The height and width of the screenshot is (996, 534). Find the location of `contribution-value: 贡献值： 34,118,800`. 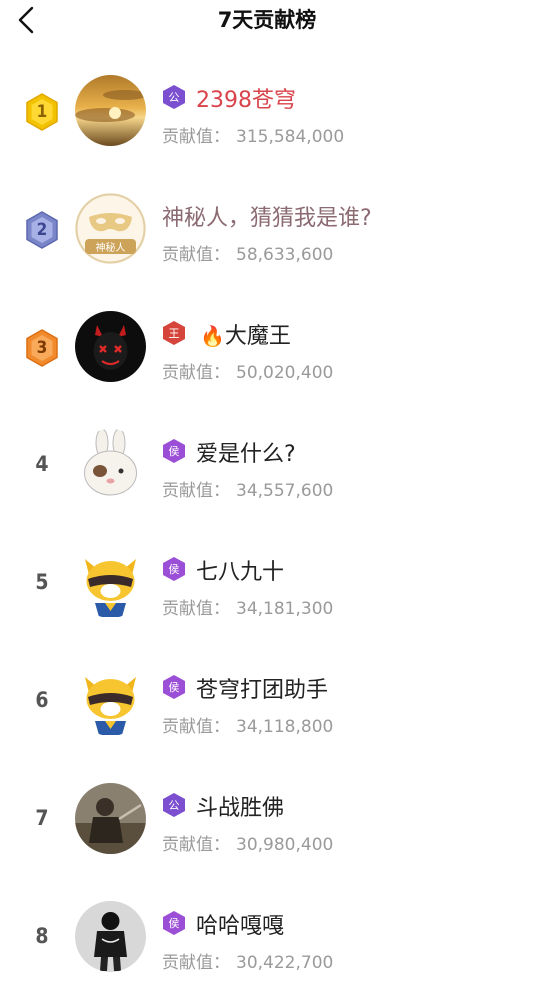

contribution-value: 贡献值： 34,118,800 is located at coordinates (247, 724).